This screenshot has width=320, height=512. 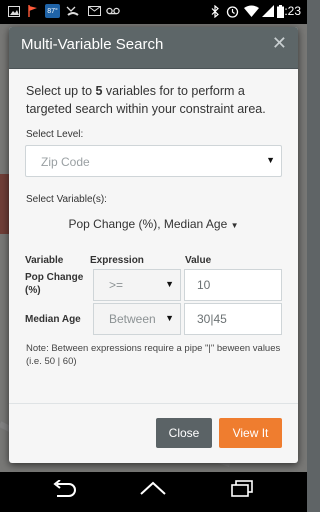 What do you see at coordinates (233, 319) in the screenshot?
I see `value-input-median-age: 30|45` at bounding box center [233, 319].